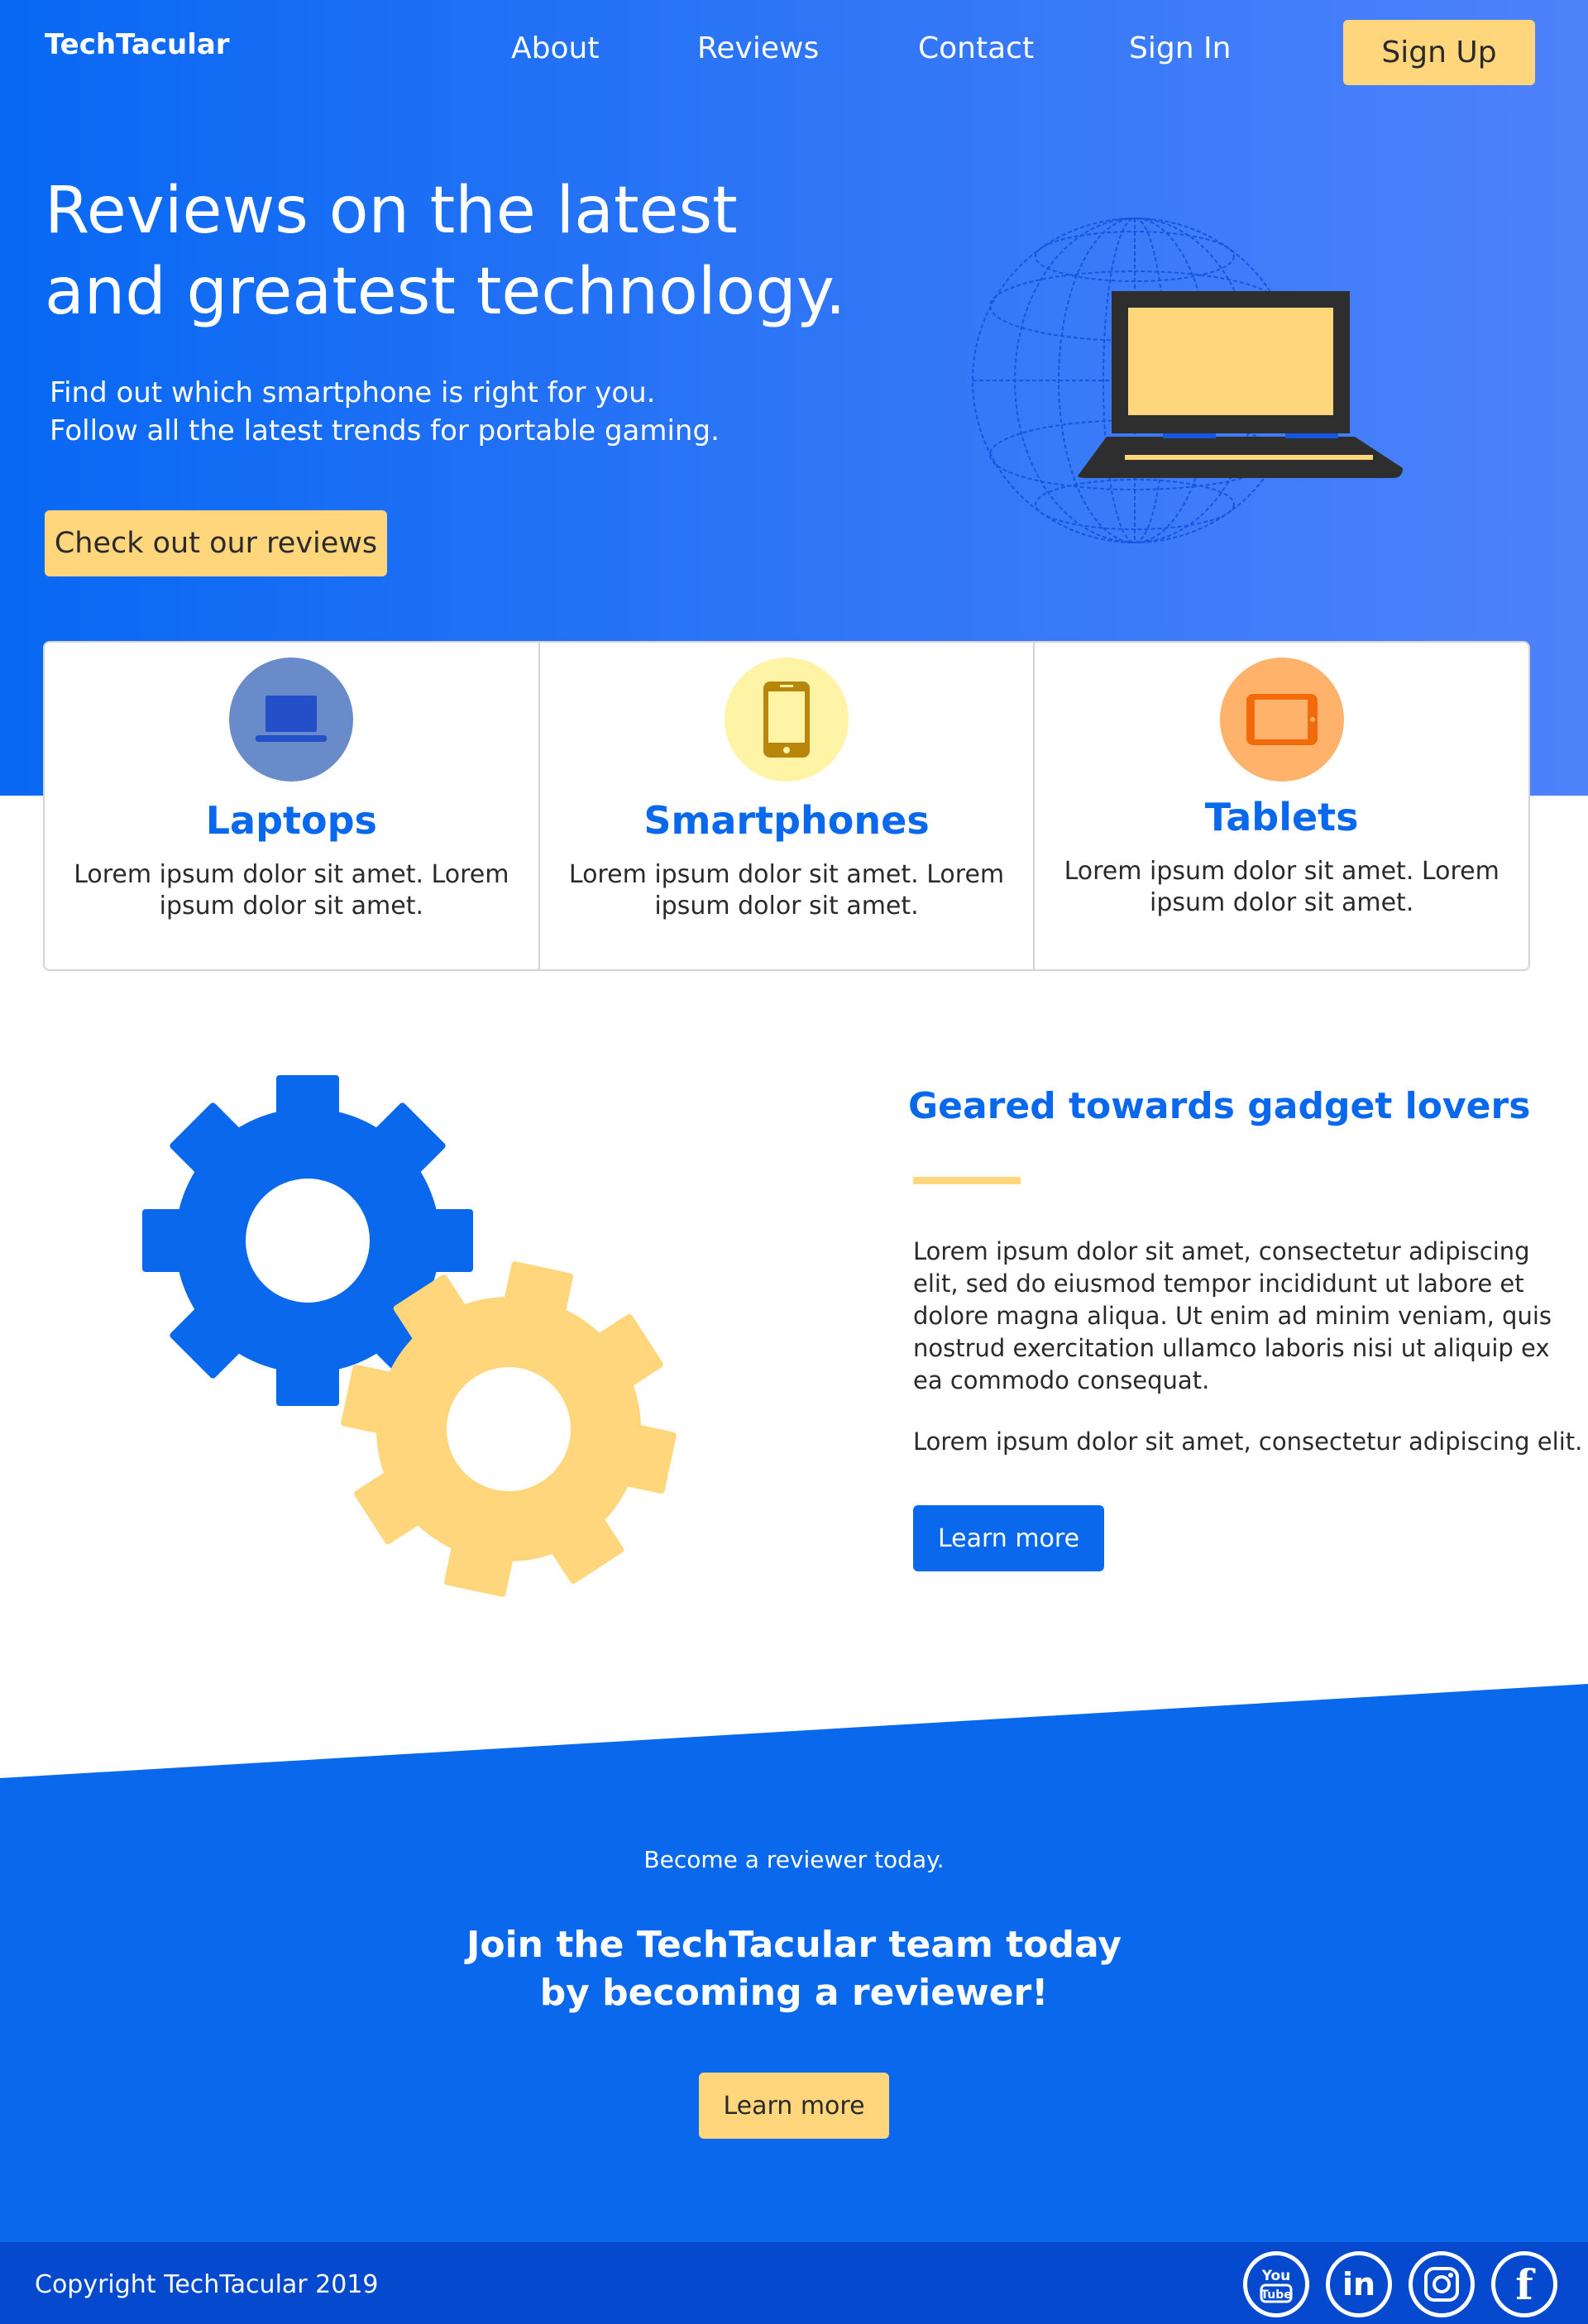 This screenshot has height=2324, width=1588. What do you see at coordinates (1359, 2284) in the screenshot?
I see `linkedin-icon: in` at bounding box center [1359, 2284].